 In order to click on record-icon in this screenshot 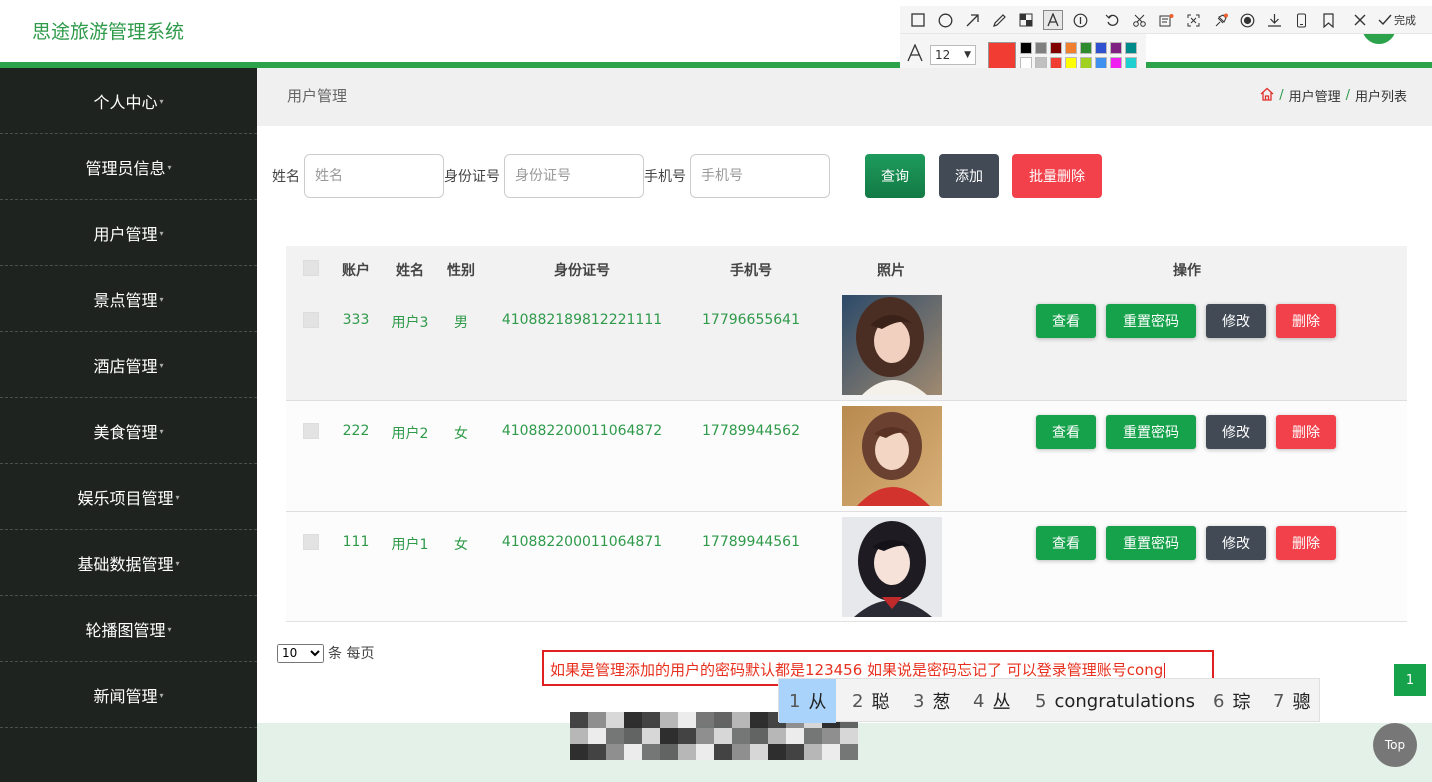, I will do `click(1247, 20)`.